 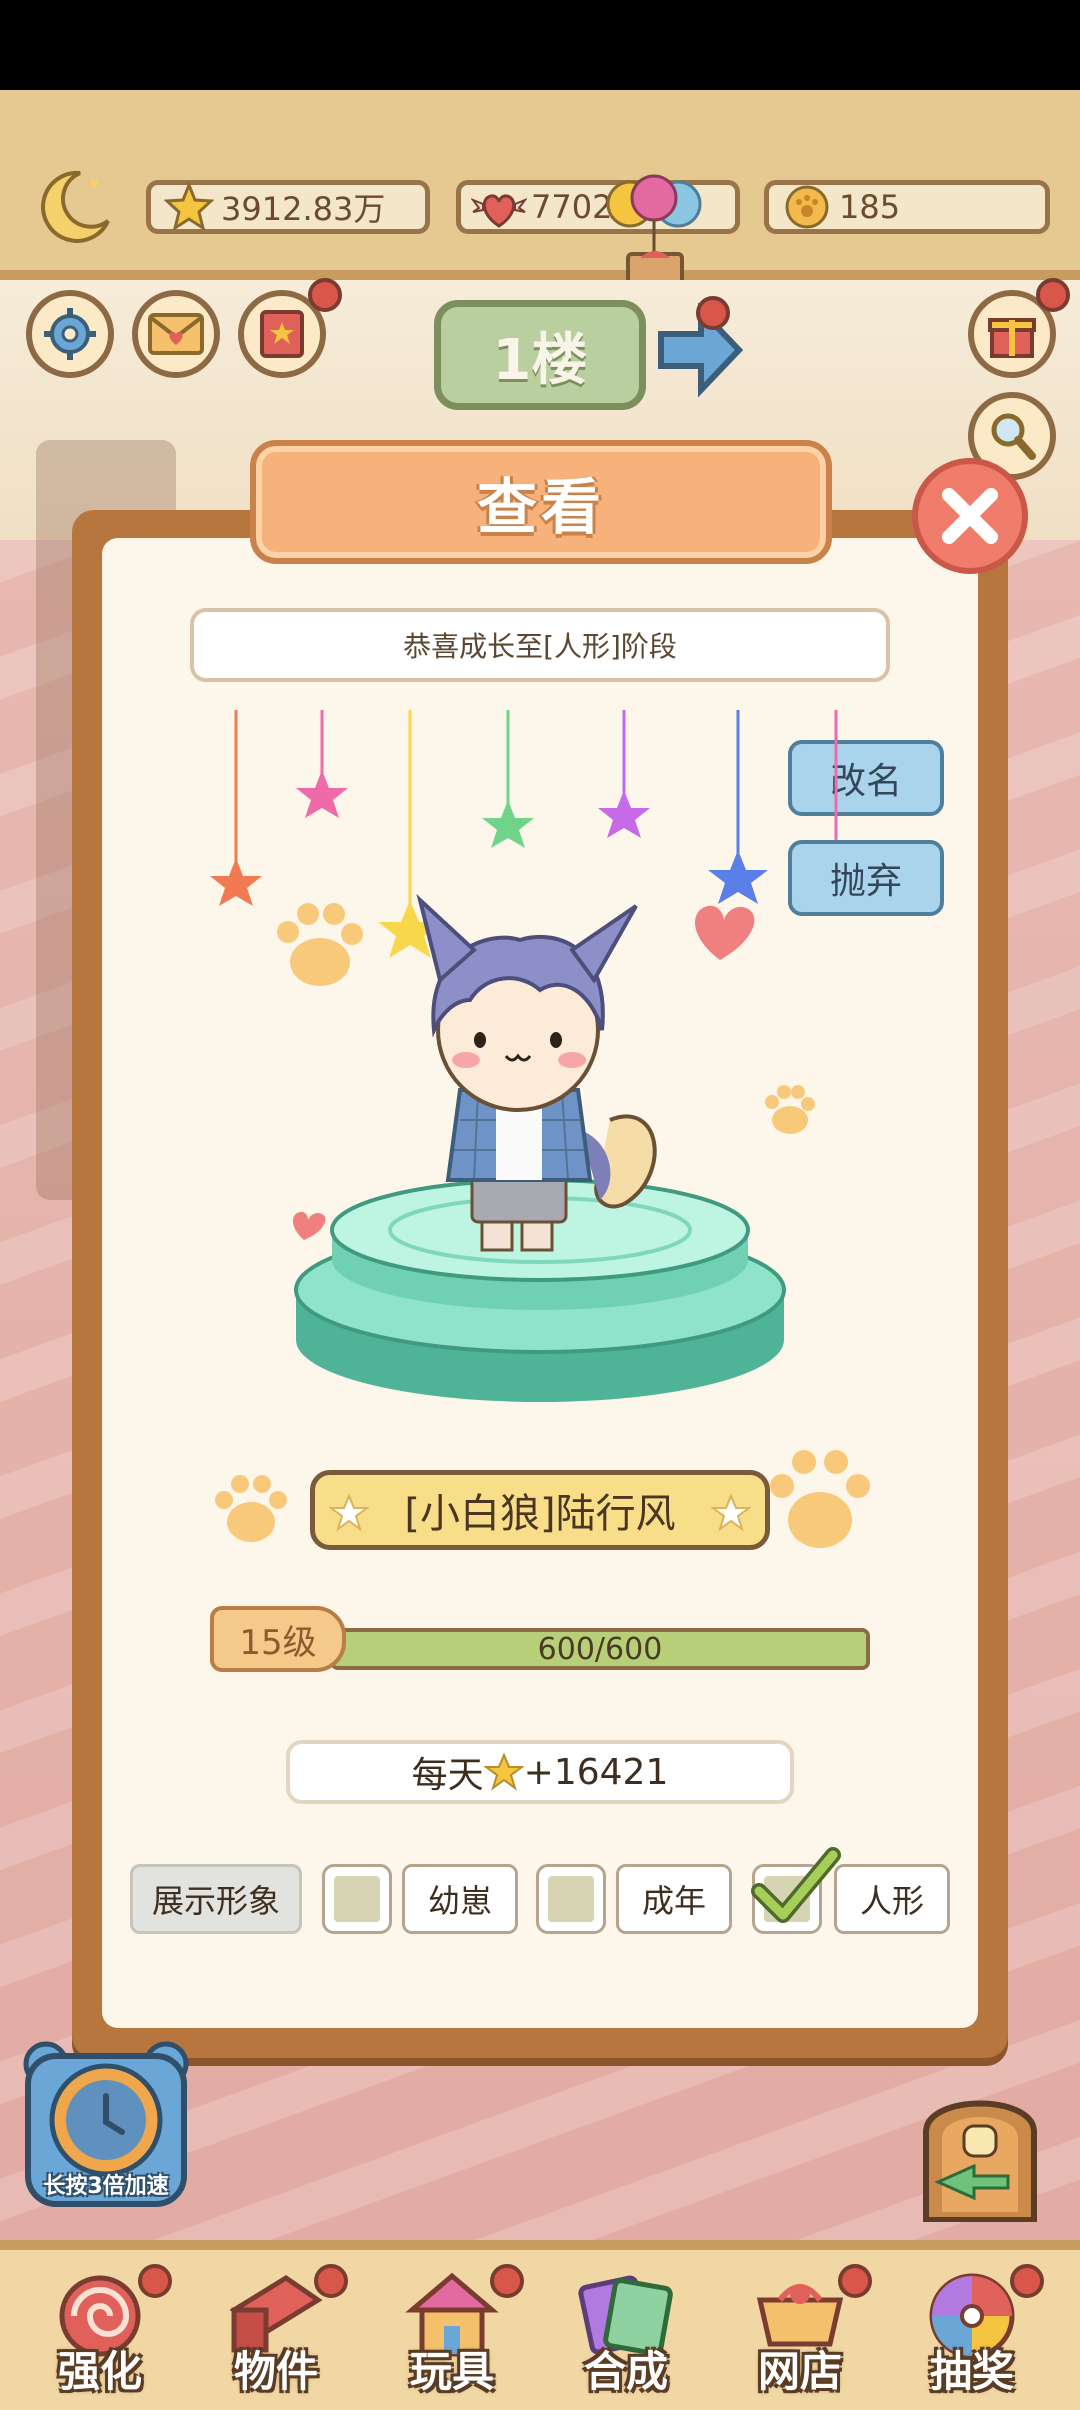 I want to click on pet-name-plate: [小白狼]陆行风, so click(x=540, y=1510).